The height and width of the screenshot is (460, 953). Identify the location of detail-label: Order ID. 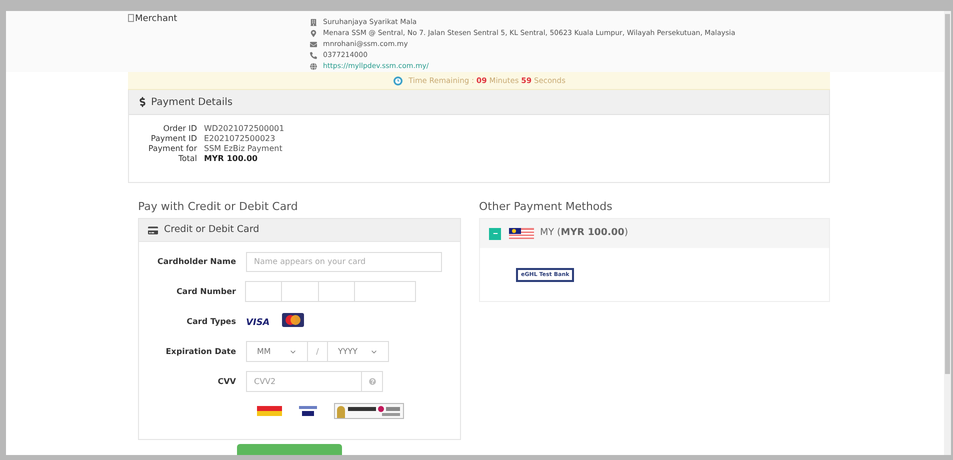
(179, 129).